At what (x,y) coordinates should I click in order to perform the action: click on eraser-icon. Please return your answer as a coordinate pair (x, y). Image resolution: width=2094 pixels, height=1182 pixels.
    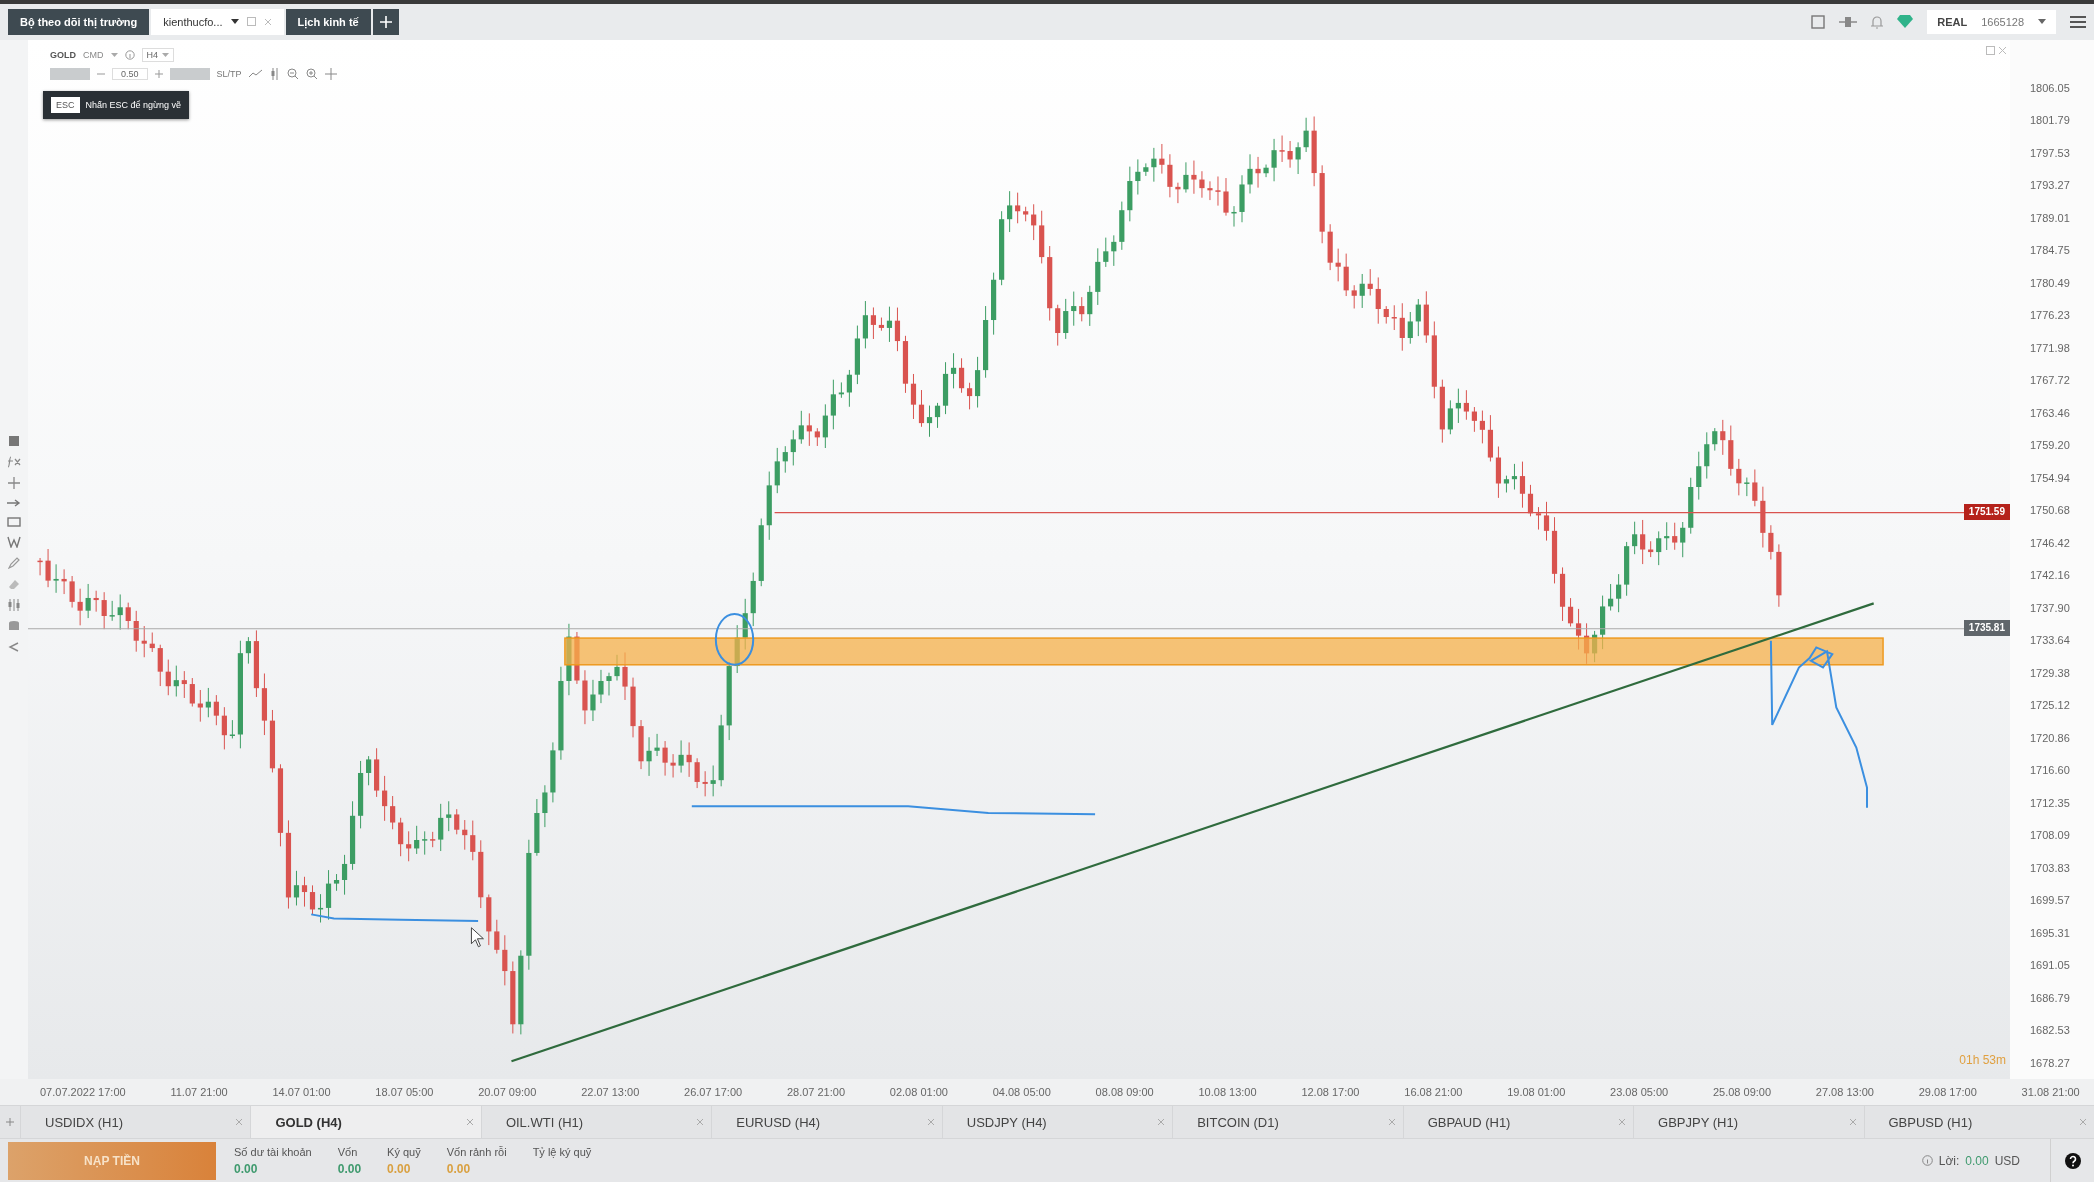
    Looking at the image, I should click on (14, 583).